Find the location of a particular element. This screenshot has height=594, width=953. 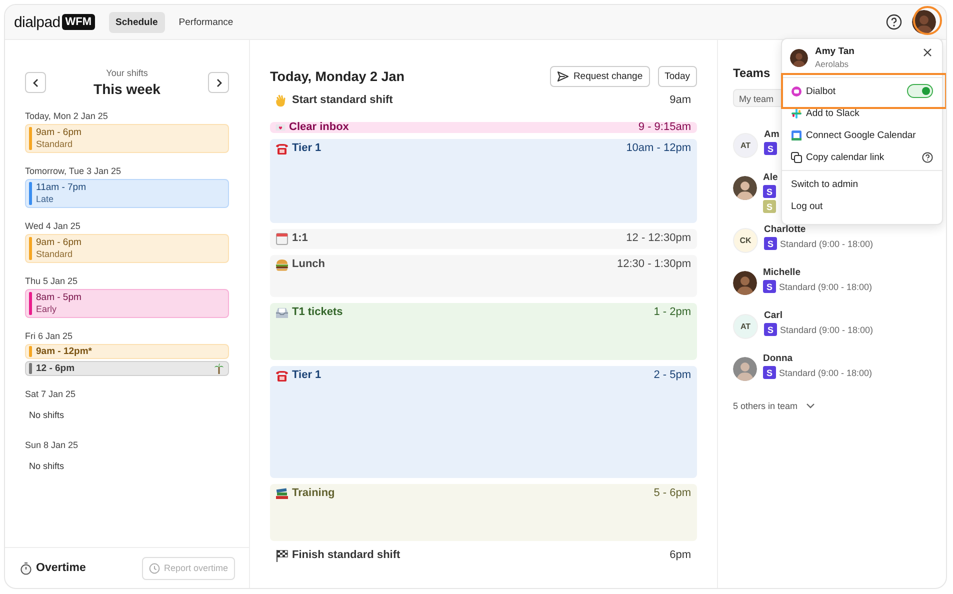

day-label: Sun 8 Jan 25 is located at coordinates (52, 445).